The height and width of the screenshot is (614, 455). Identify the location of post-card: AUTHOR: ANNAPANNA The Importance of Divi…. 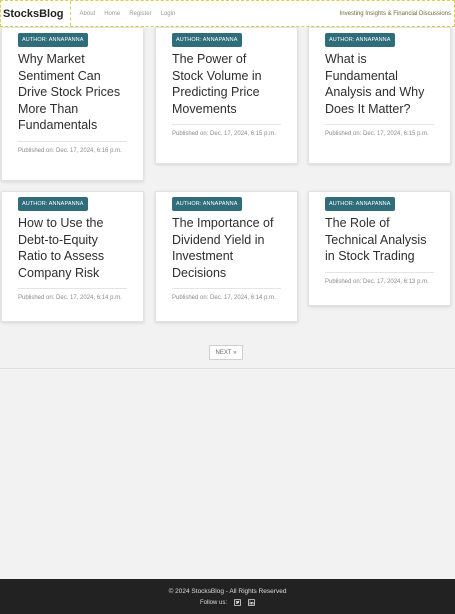
(226, 256).